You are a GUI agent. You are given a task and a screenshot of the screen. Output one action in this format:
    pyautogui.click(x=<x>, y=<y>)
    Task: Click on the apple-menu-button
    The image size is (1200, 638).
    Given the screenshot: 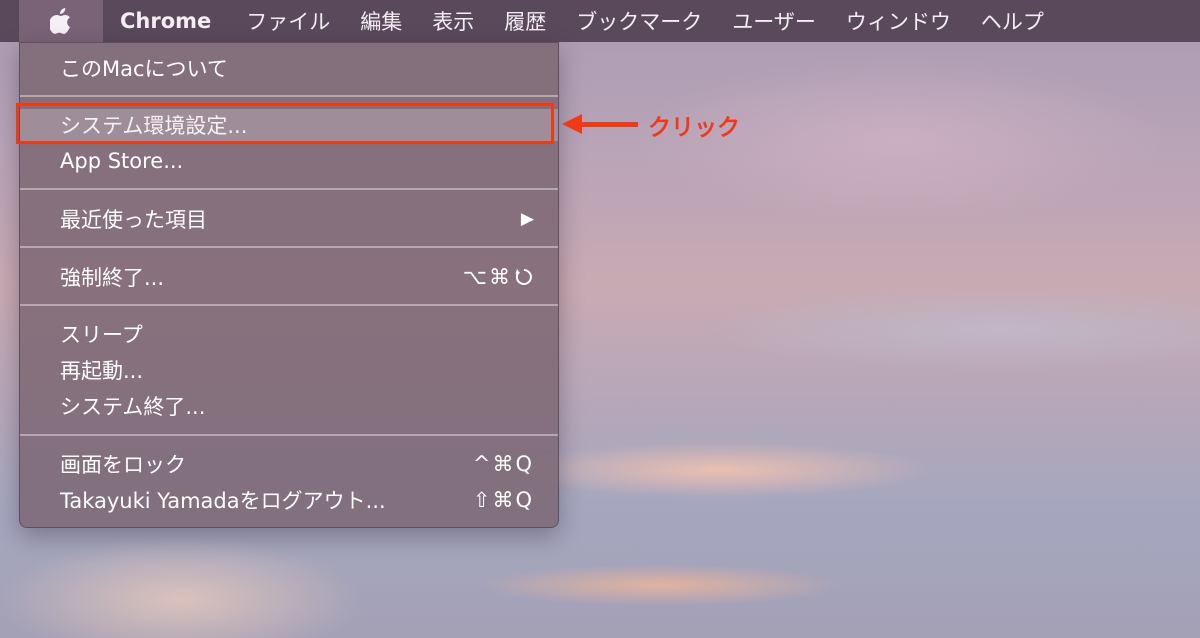 What is the action you would take?
    pyautogui.click(x=61, y=21)
    